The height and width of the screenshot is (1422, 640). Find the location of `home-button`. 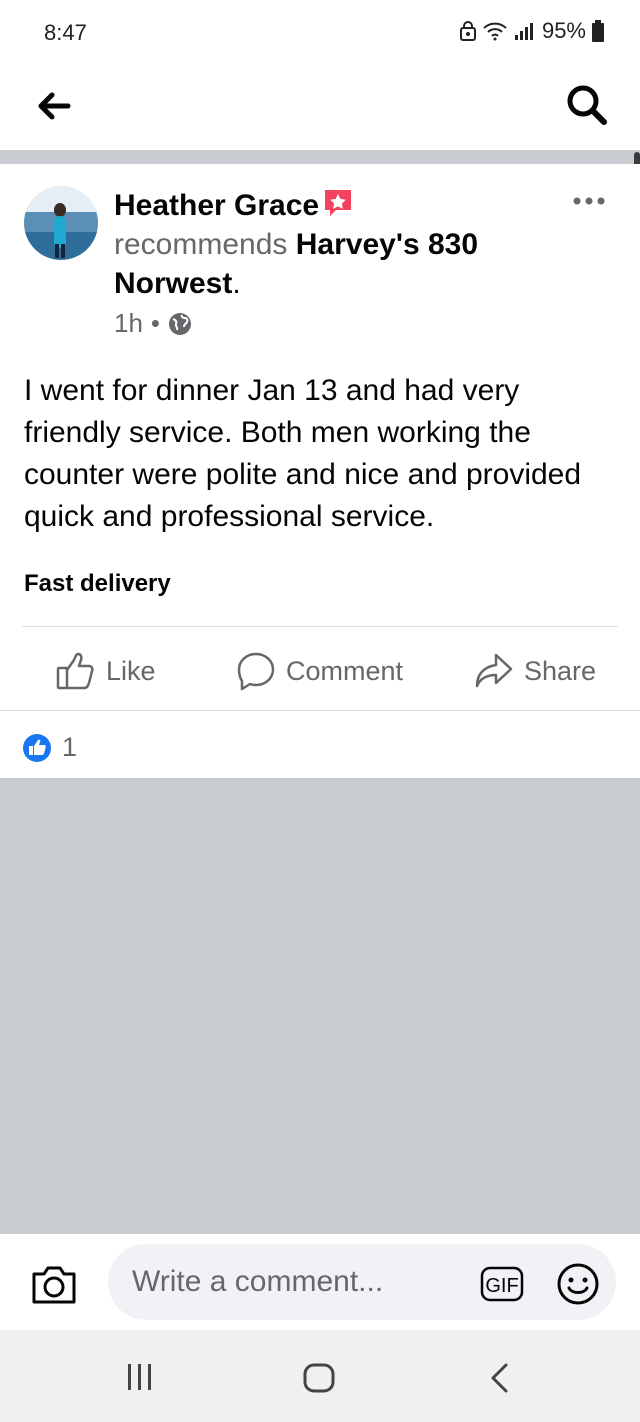

home-button is located at coordinates (319, 1378).